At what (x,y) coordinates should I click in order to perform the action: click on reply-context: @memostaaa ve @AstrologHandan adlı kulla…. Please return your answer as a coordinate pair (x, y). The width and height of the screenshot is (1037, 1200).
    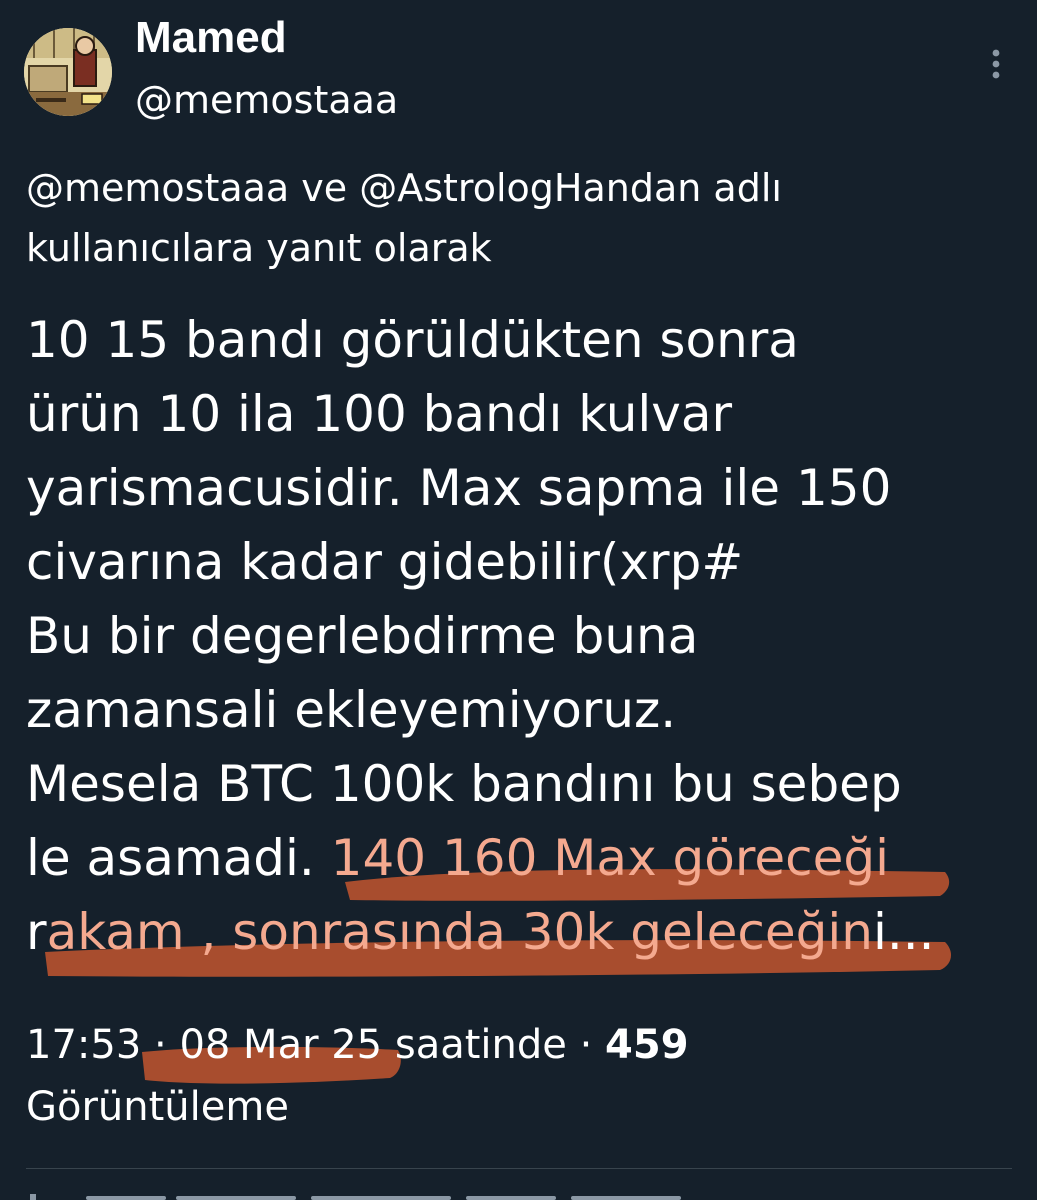
    Looking at the image, I should click on (404, 218).